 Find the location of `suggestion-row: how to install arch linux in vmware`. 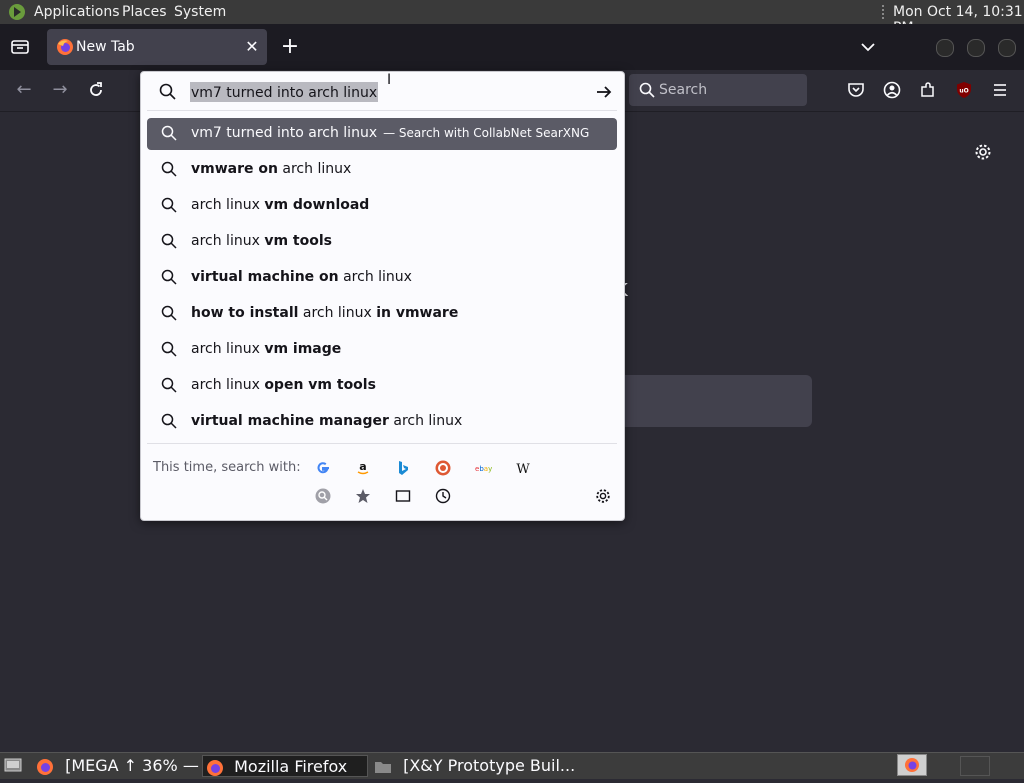

suggestion-row: how to install arch linux in vmware is located at coordinates (382, 314).